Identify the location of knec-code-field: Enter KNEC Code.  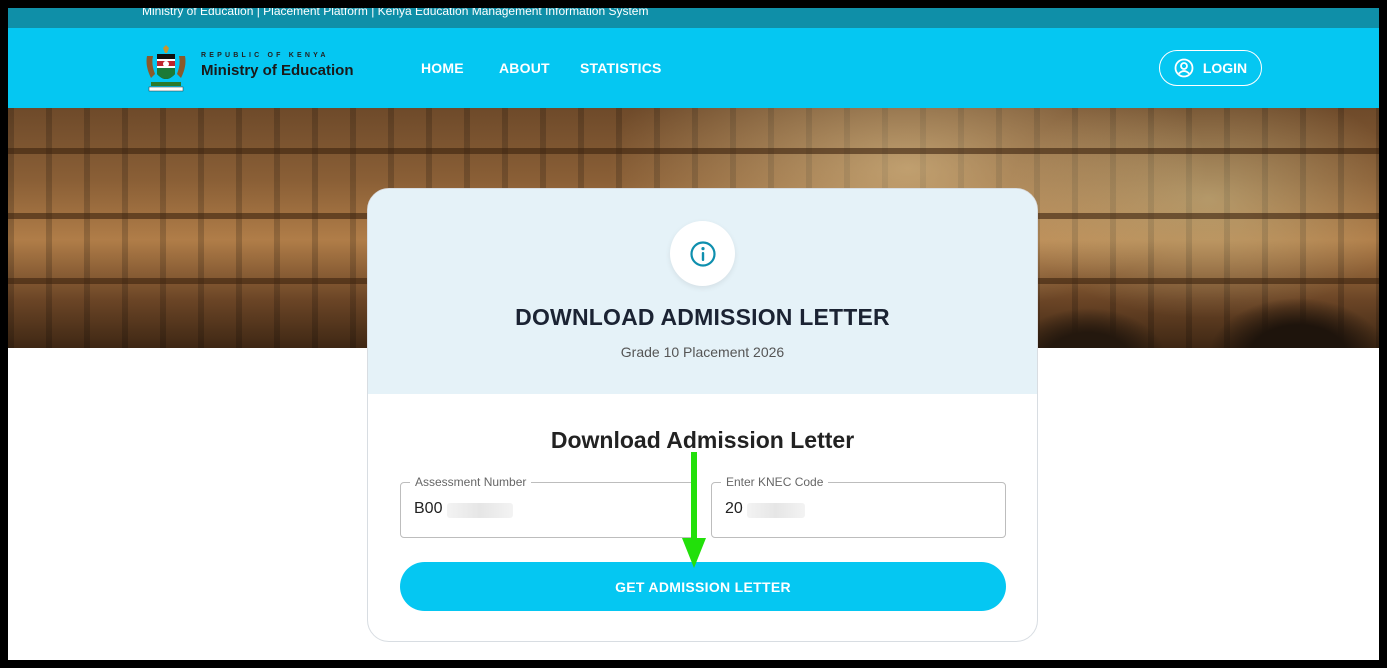
(858, 506).